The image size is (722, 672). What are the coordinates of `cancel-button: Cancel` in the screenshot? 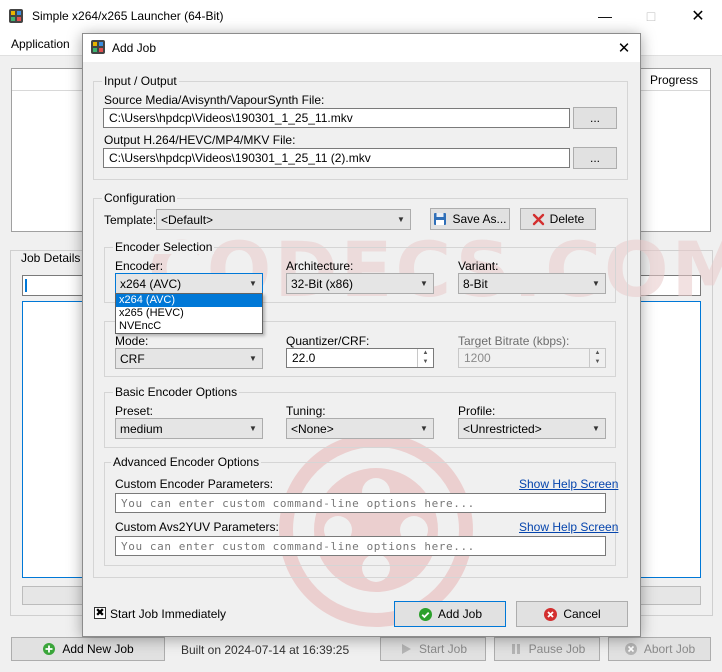 It's located at (572, 614).